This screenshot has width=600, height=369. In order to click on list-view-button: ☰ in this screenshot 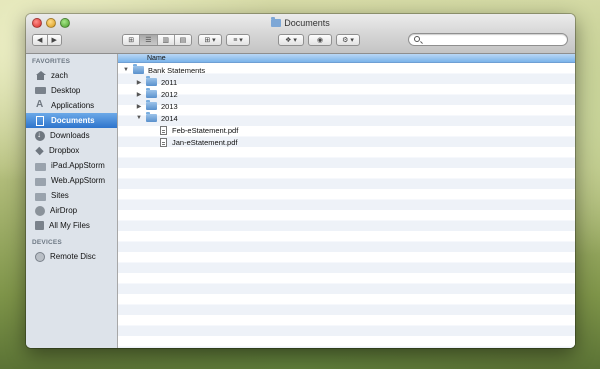, I will do `click(149, 40)`.